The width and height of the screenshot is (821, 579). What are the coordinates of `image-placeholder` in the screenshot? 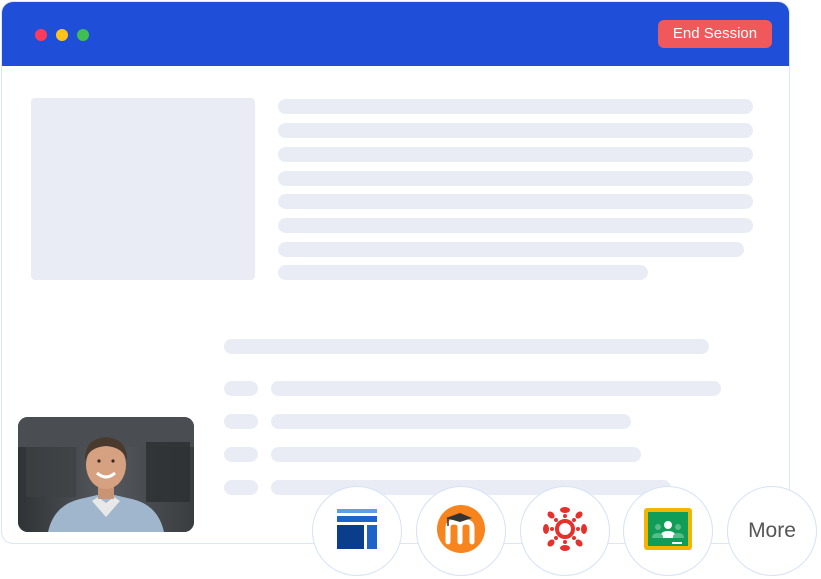 It's located at (143, 189).